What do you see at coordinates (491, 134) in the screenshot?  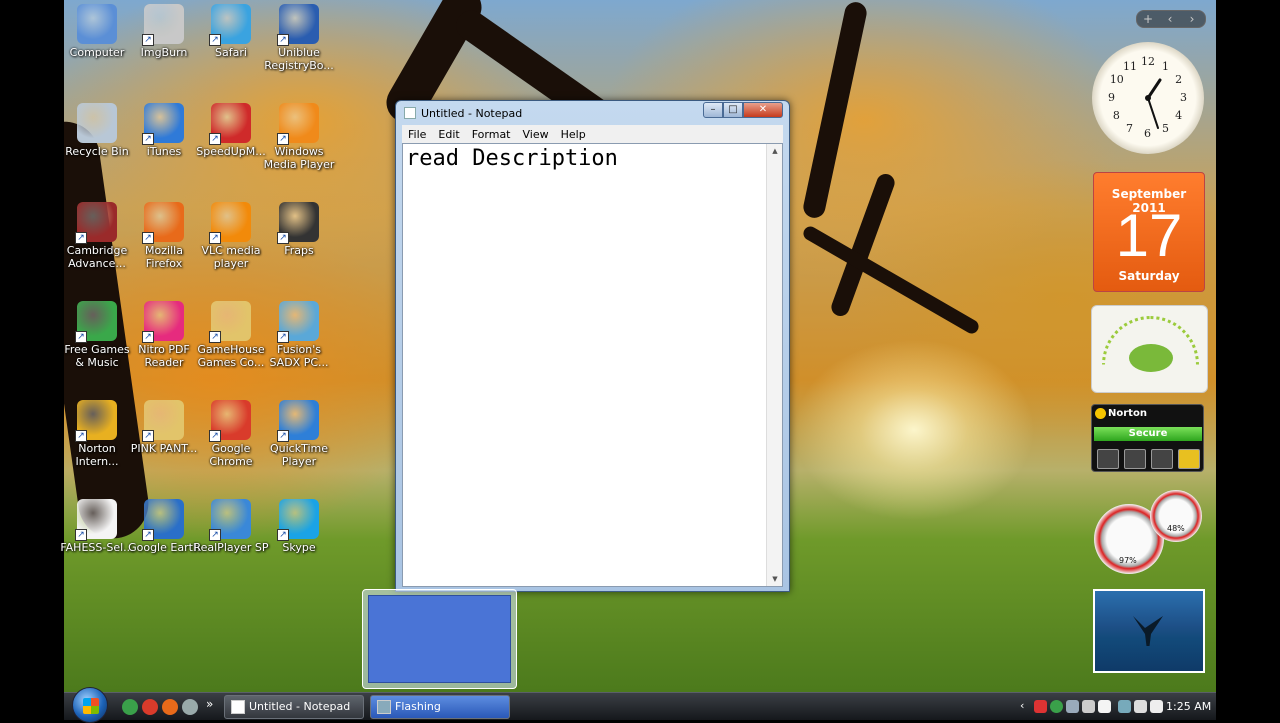 I see `menu-format: Format` at bounding box center [491, 134].